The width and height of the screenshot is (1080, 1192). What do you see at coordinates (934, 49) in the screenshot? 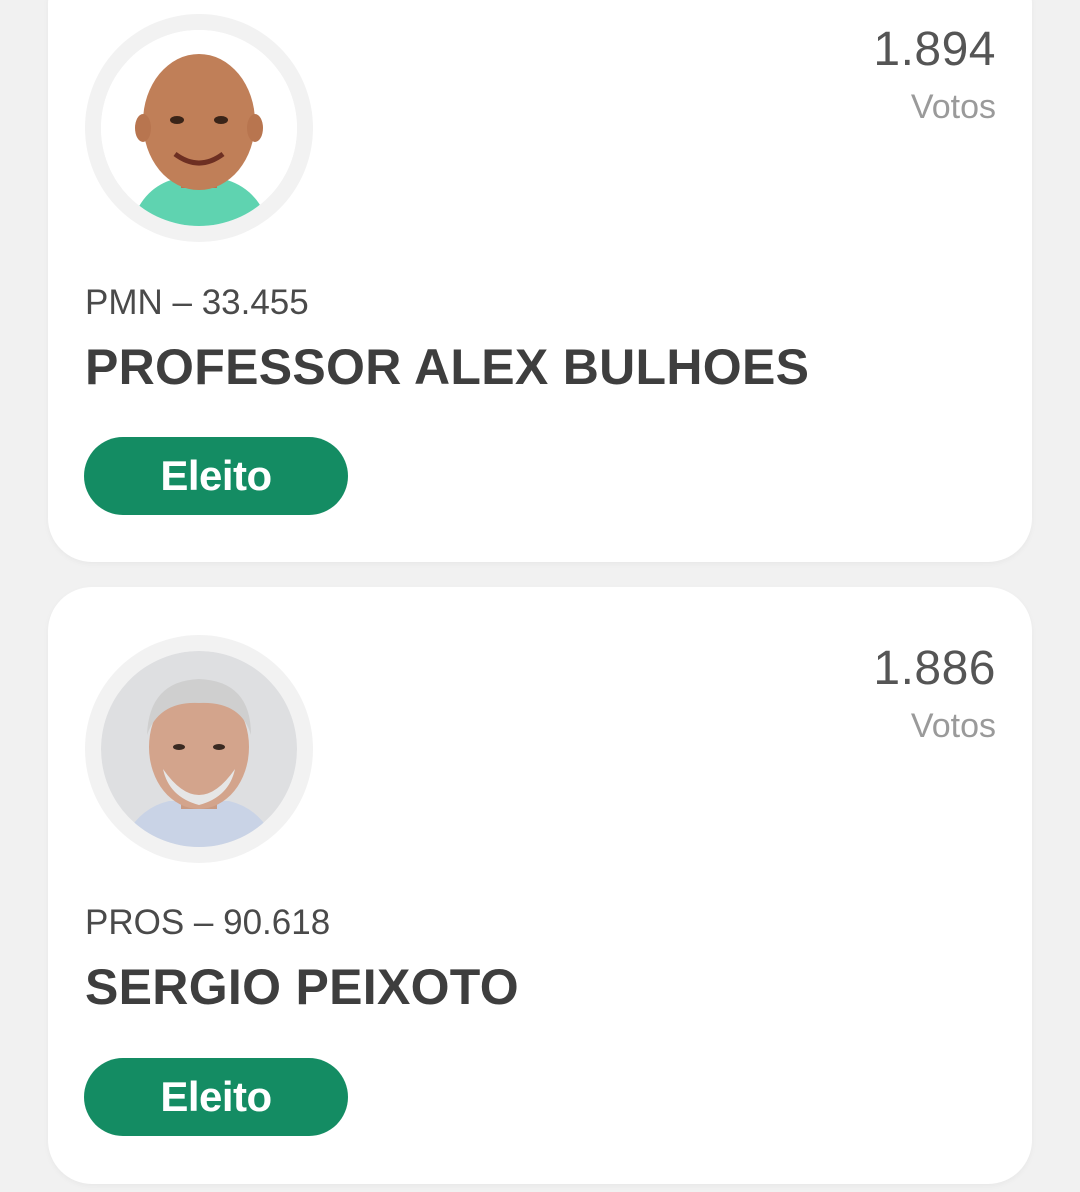
I see `votes-number: 1.894` at bounding box center [934, 49].